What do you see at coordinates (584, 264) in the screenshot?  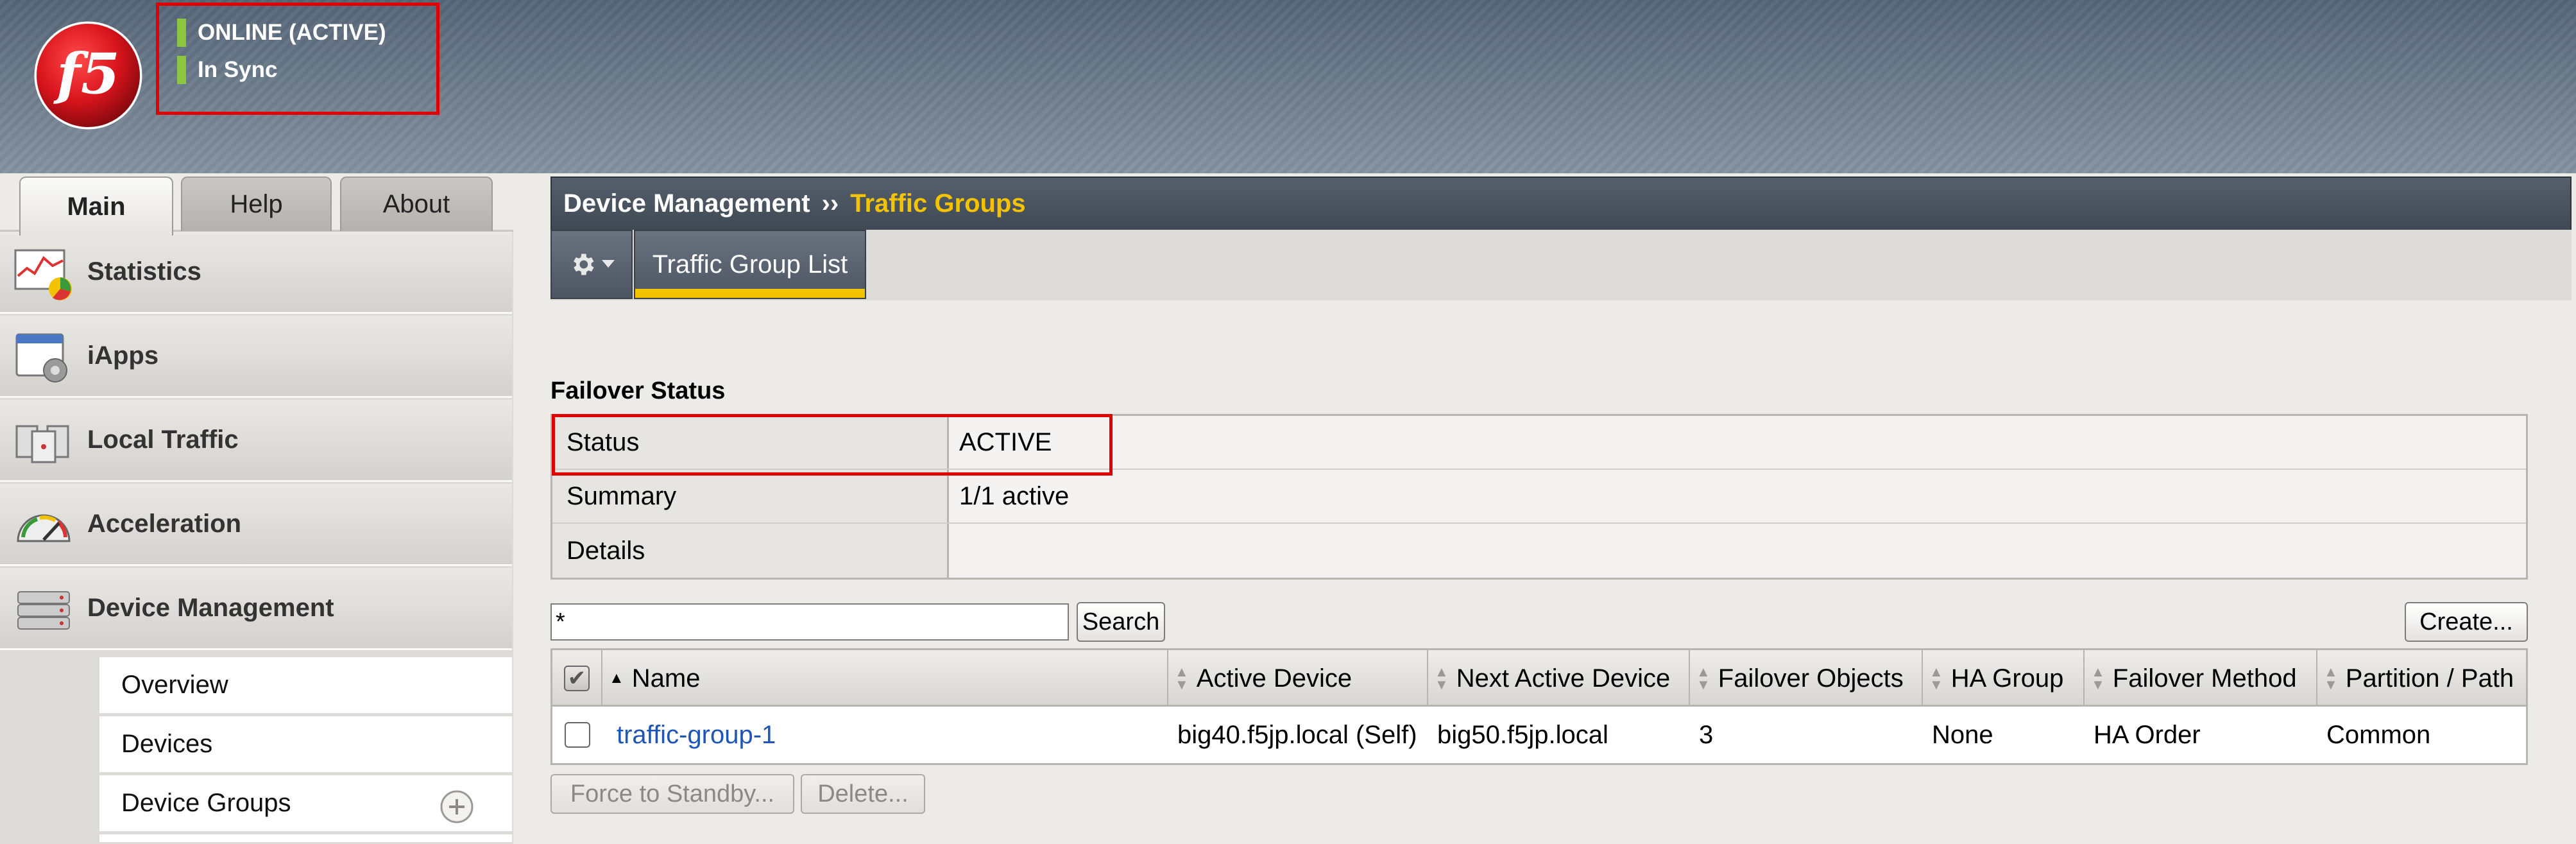 I see `gear-icon` at bounding box center [584, 264].